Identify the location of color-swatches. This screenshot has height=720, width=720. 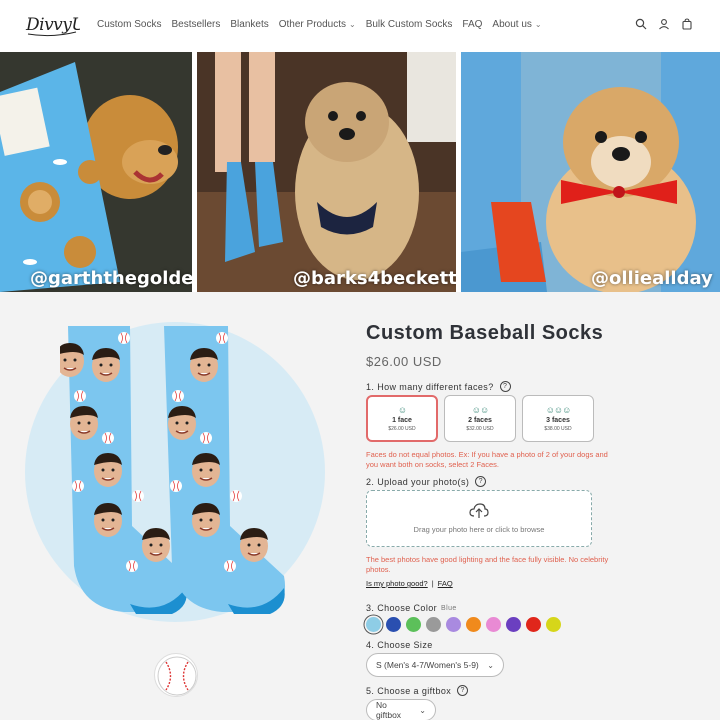
(463, 624).